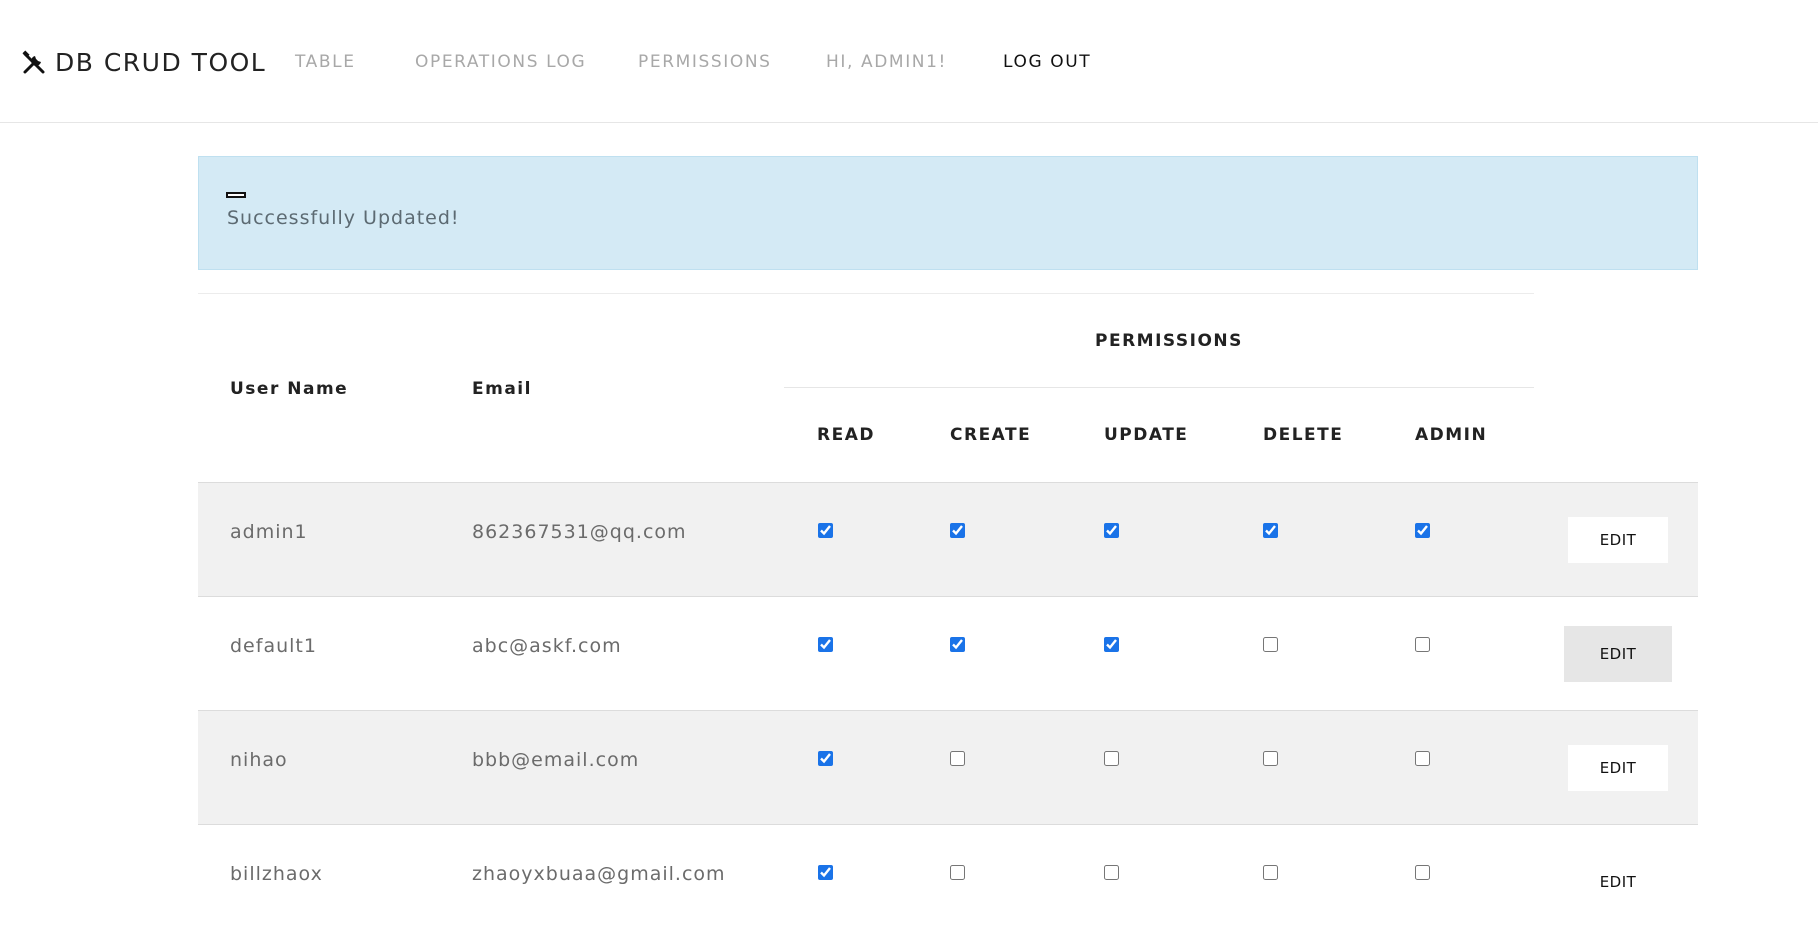 The height and width of the screenshot is (938, 1818). What do you see at coordinates (269, 532) in the screenshot?
I see `user-name-cell: admin1` at bounding box center [269, 532].